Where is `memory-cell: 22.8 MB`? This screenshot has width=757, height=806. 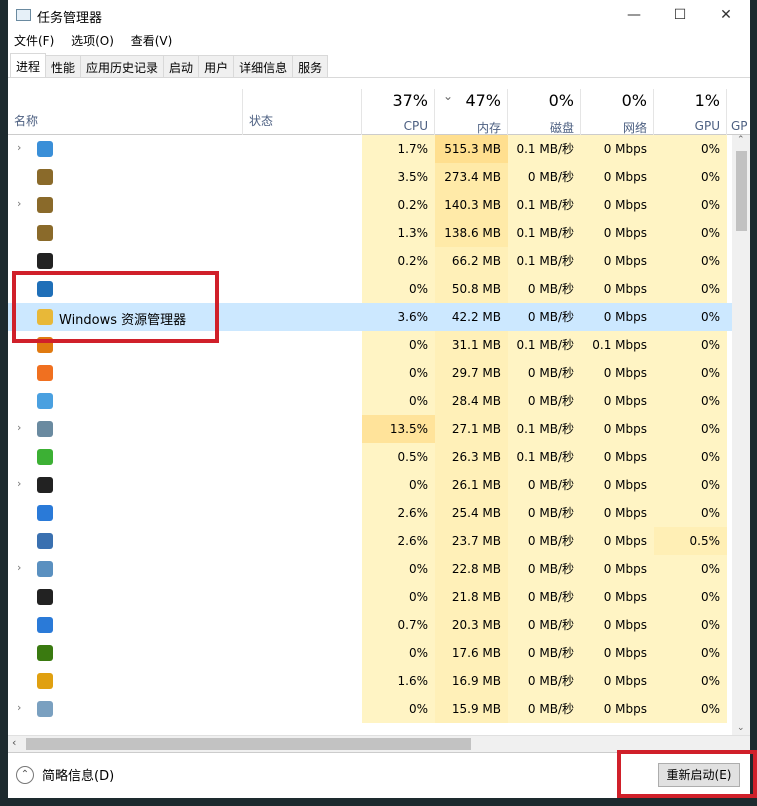 memory-cell: 22.8 MB is located at coordinates (471, 569).